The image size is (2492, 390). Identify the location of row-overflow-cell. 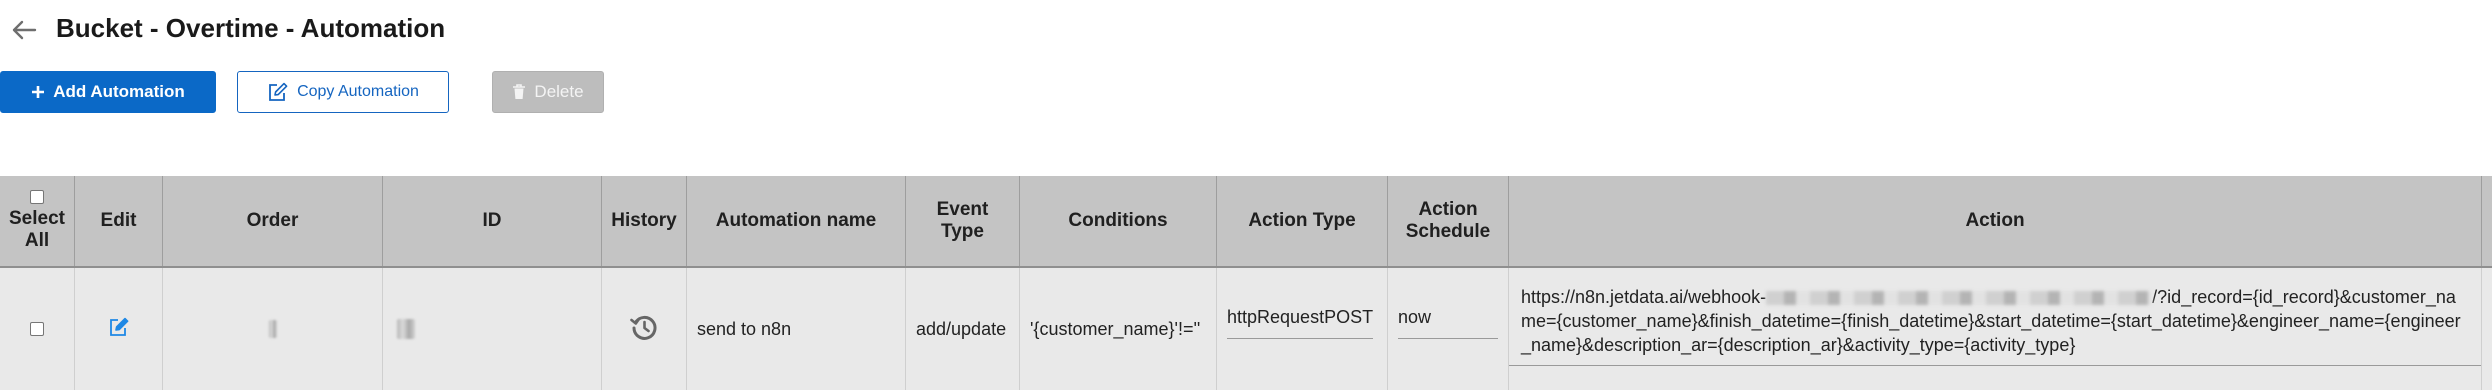
(2487, 329).